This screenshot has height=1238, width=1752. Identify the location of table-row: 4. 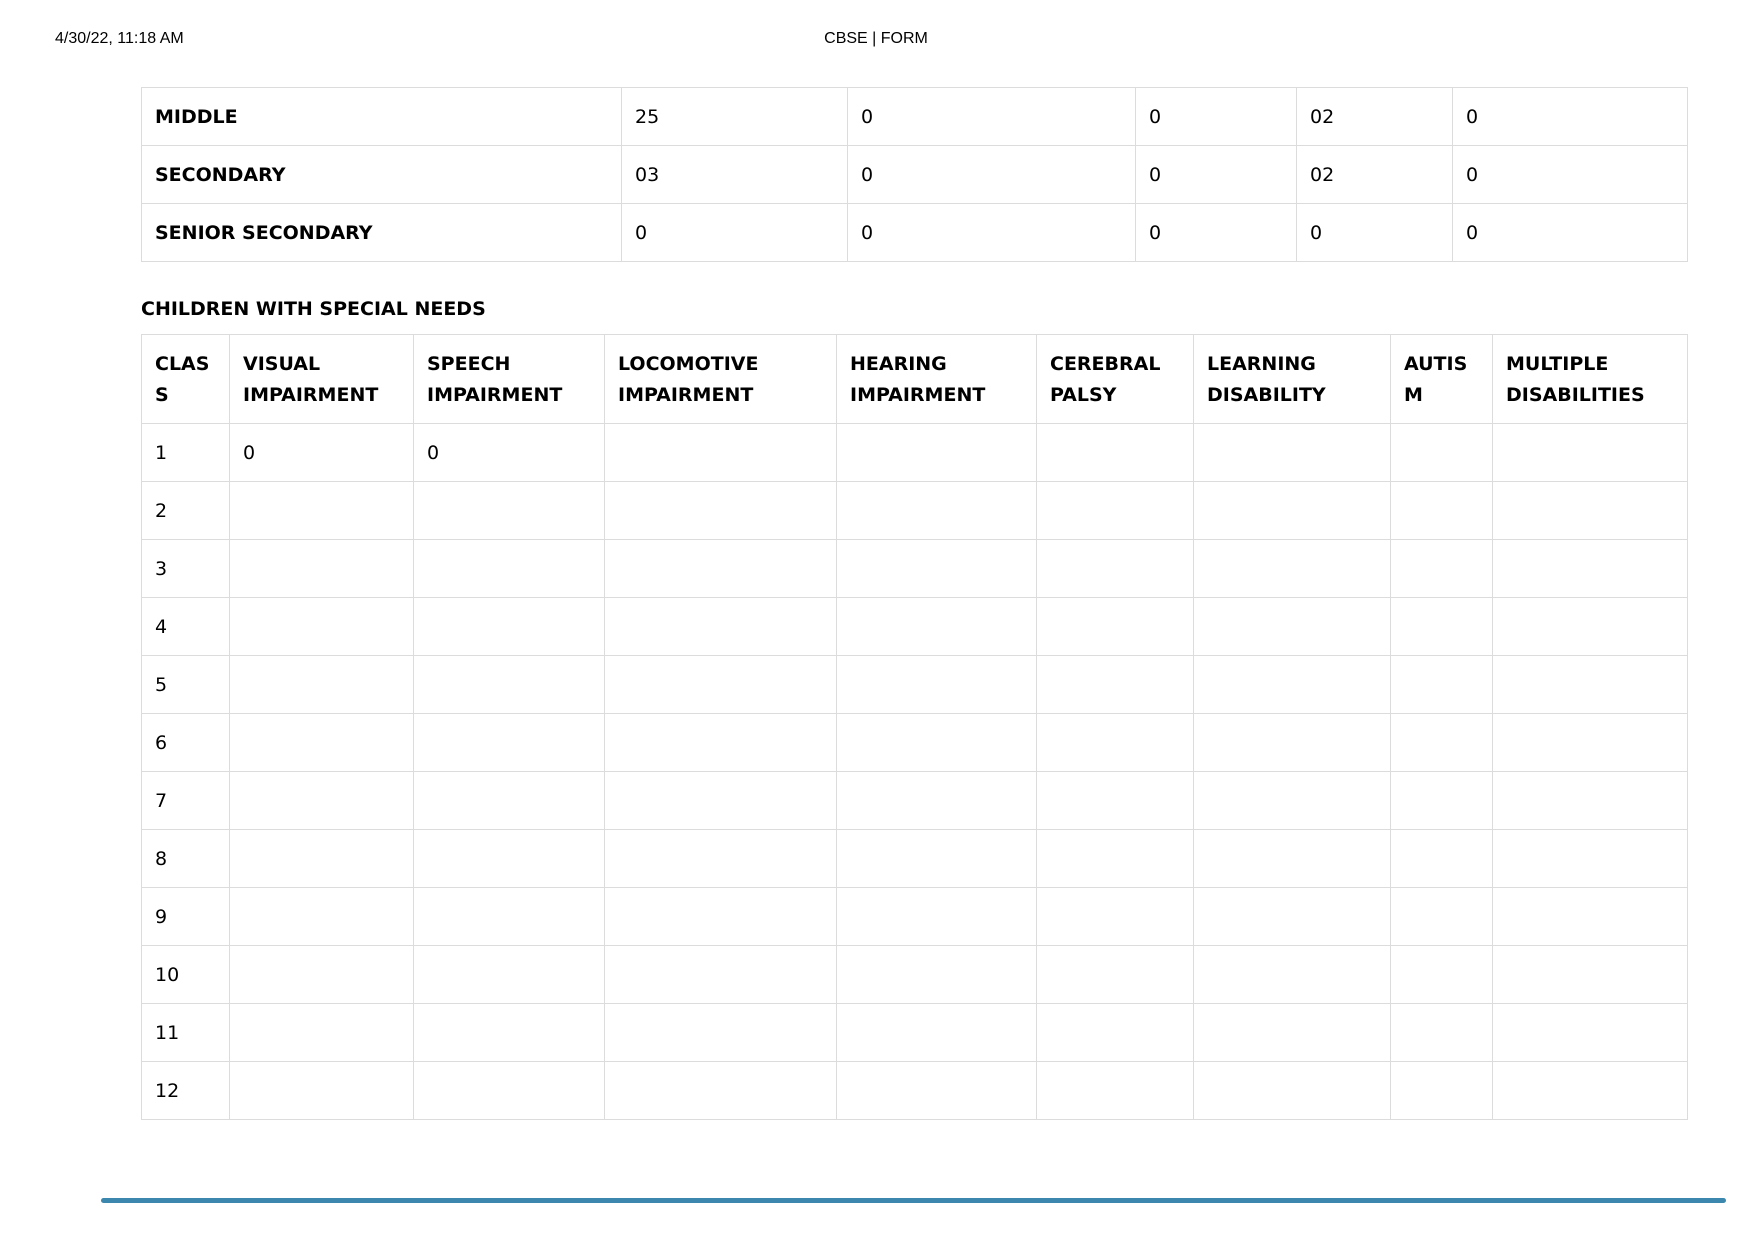
(914, 626).